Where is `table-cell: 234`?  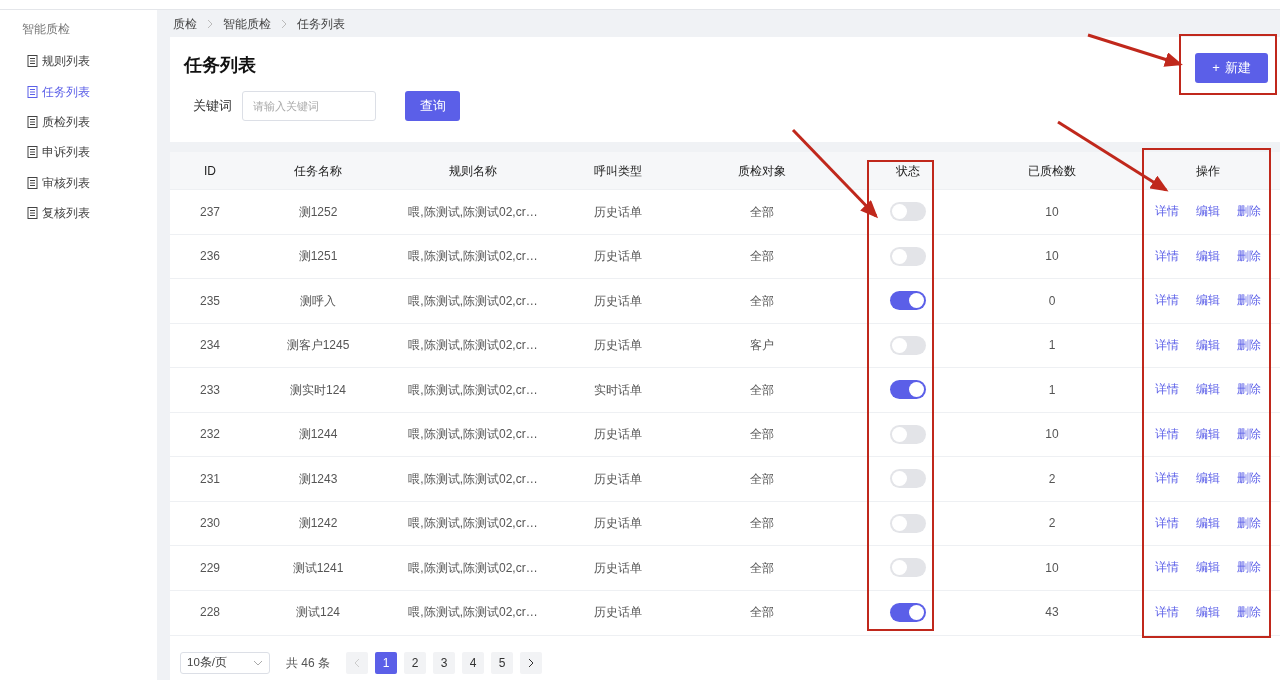
table-cell: 234 is located at coordinates (210, 344).